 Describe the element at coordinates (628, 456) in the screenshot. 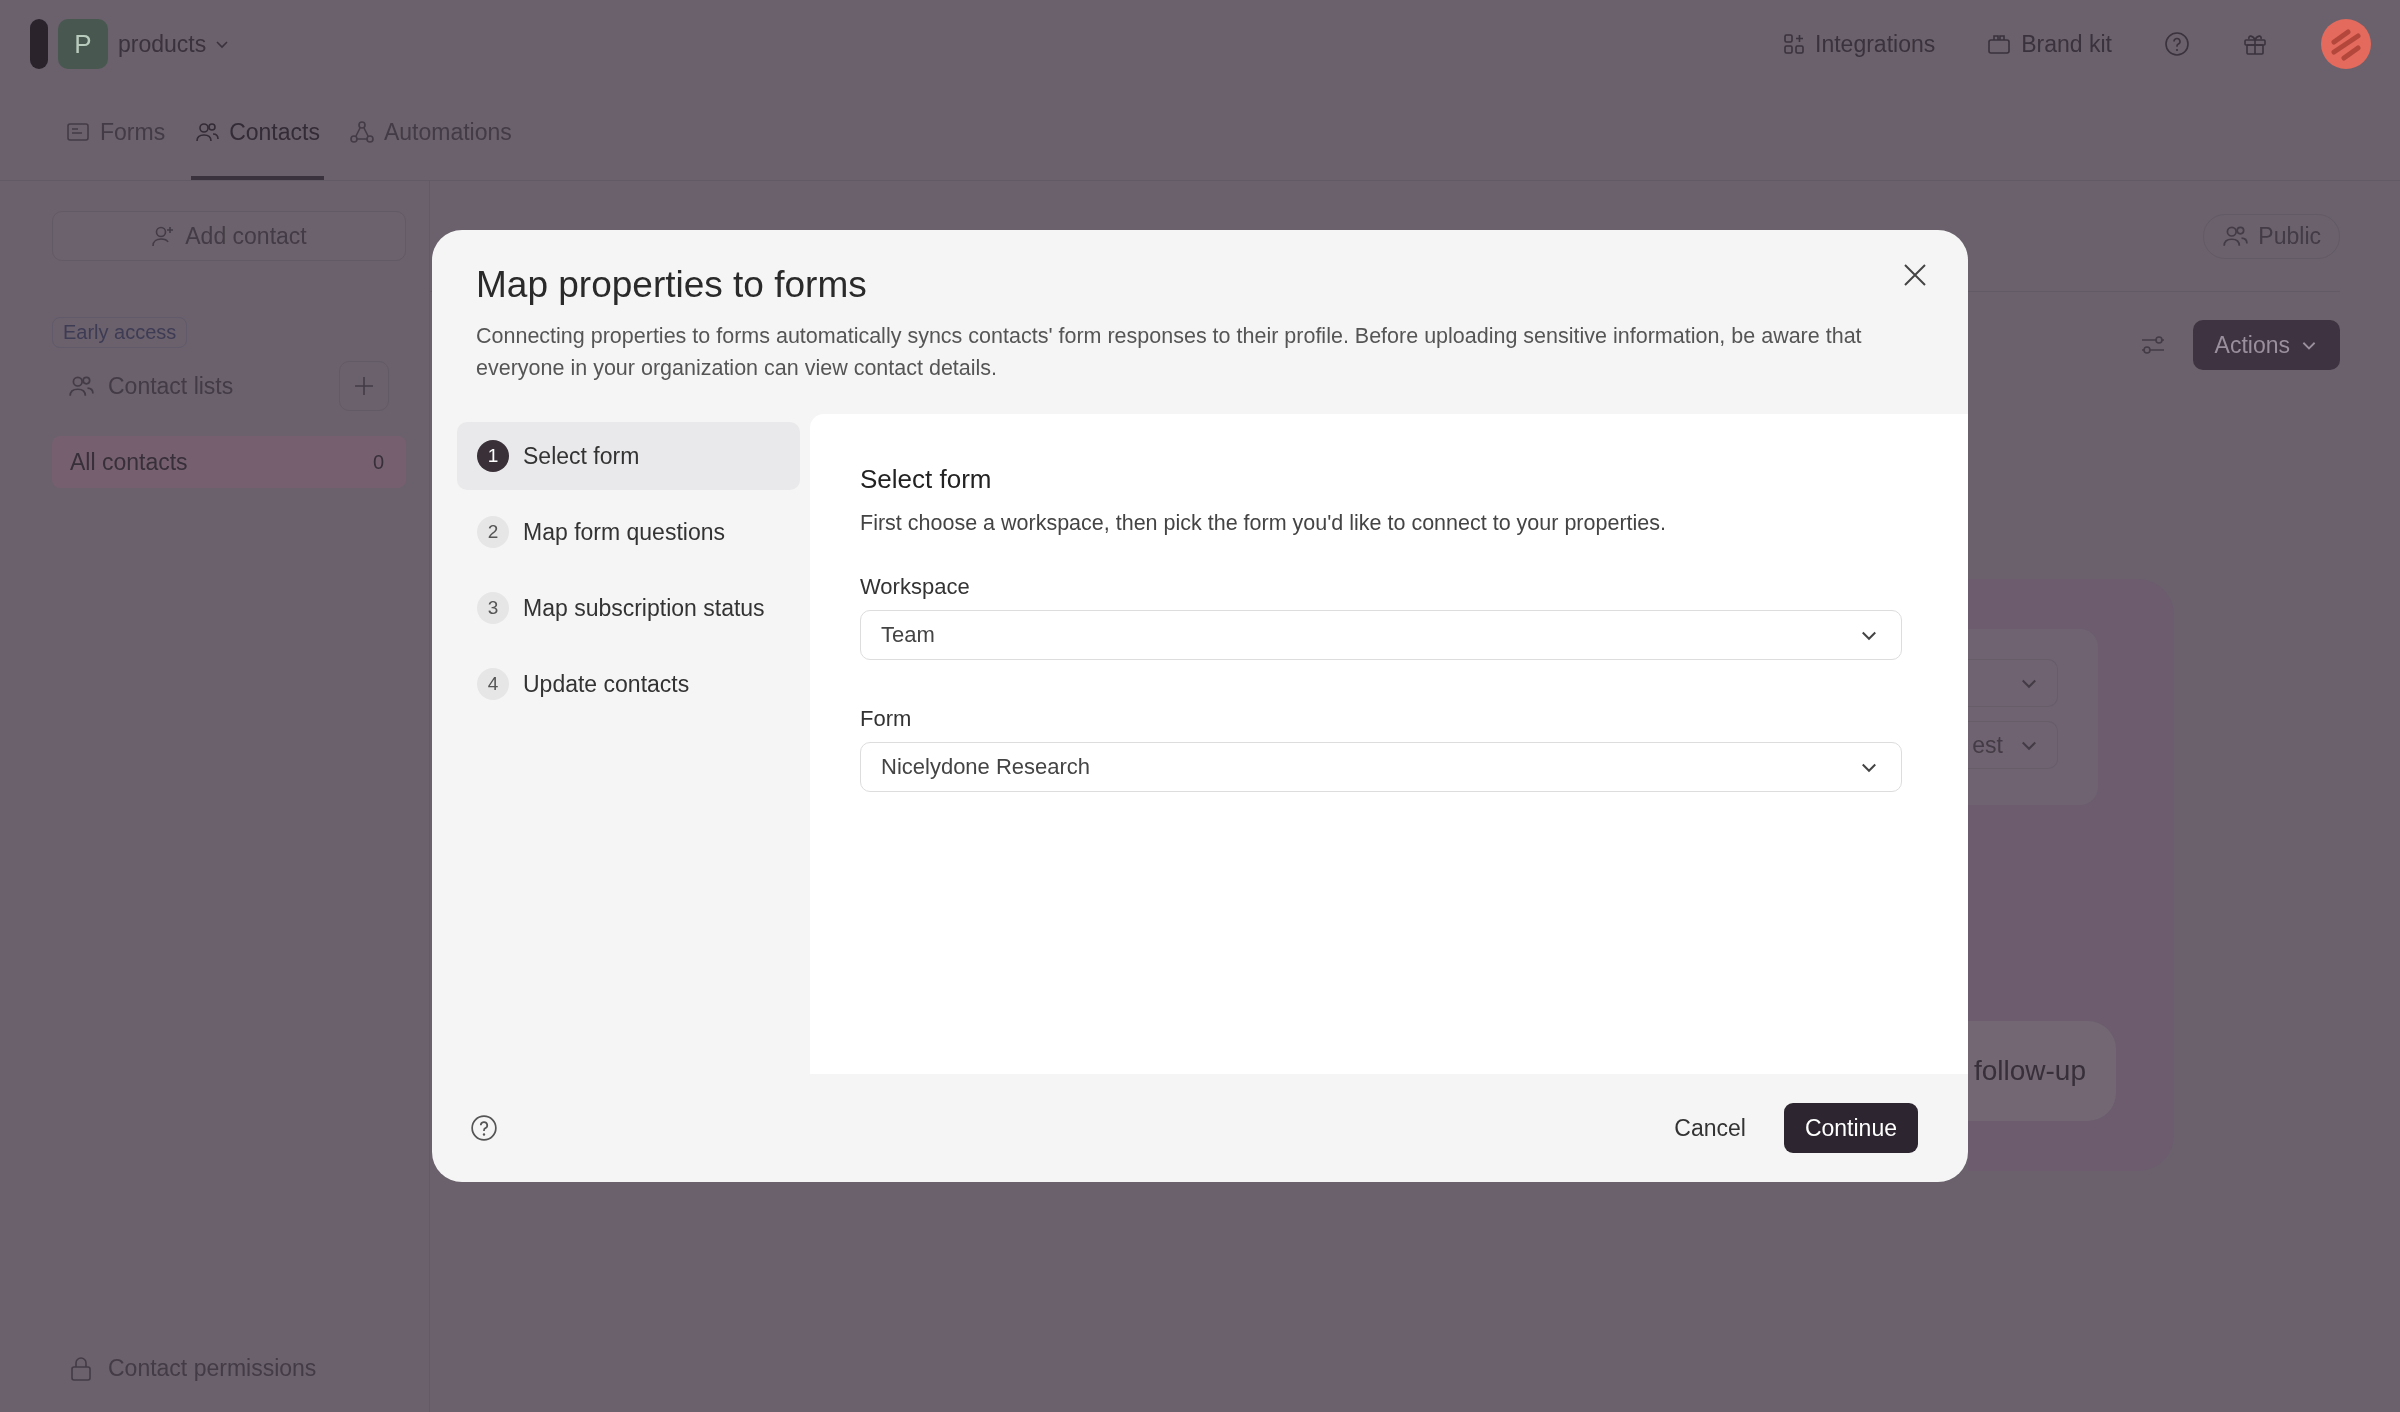

I see `step-item: 1 Select form` at that location.